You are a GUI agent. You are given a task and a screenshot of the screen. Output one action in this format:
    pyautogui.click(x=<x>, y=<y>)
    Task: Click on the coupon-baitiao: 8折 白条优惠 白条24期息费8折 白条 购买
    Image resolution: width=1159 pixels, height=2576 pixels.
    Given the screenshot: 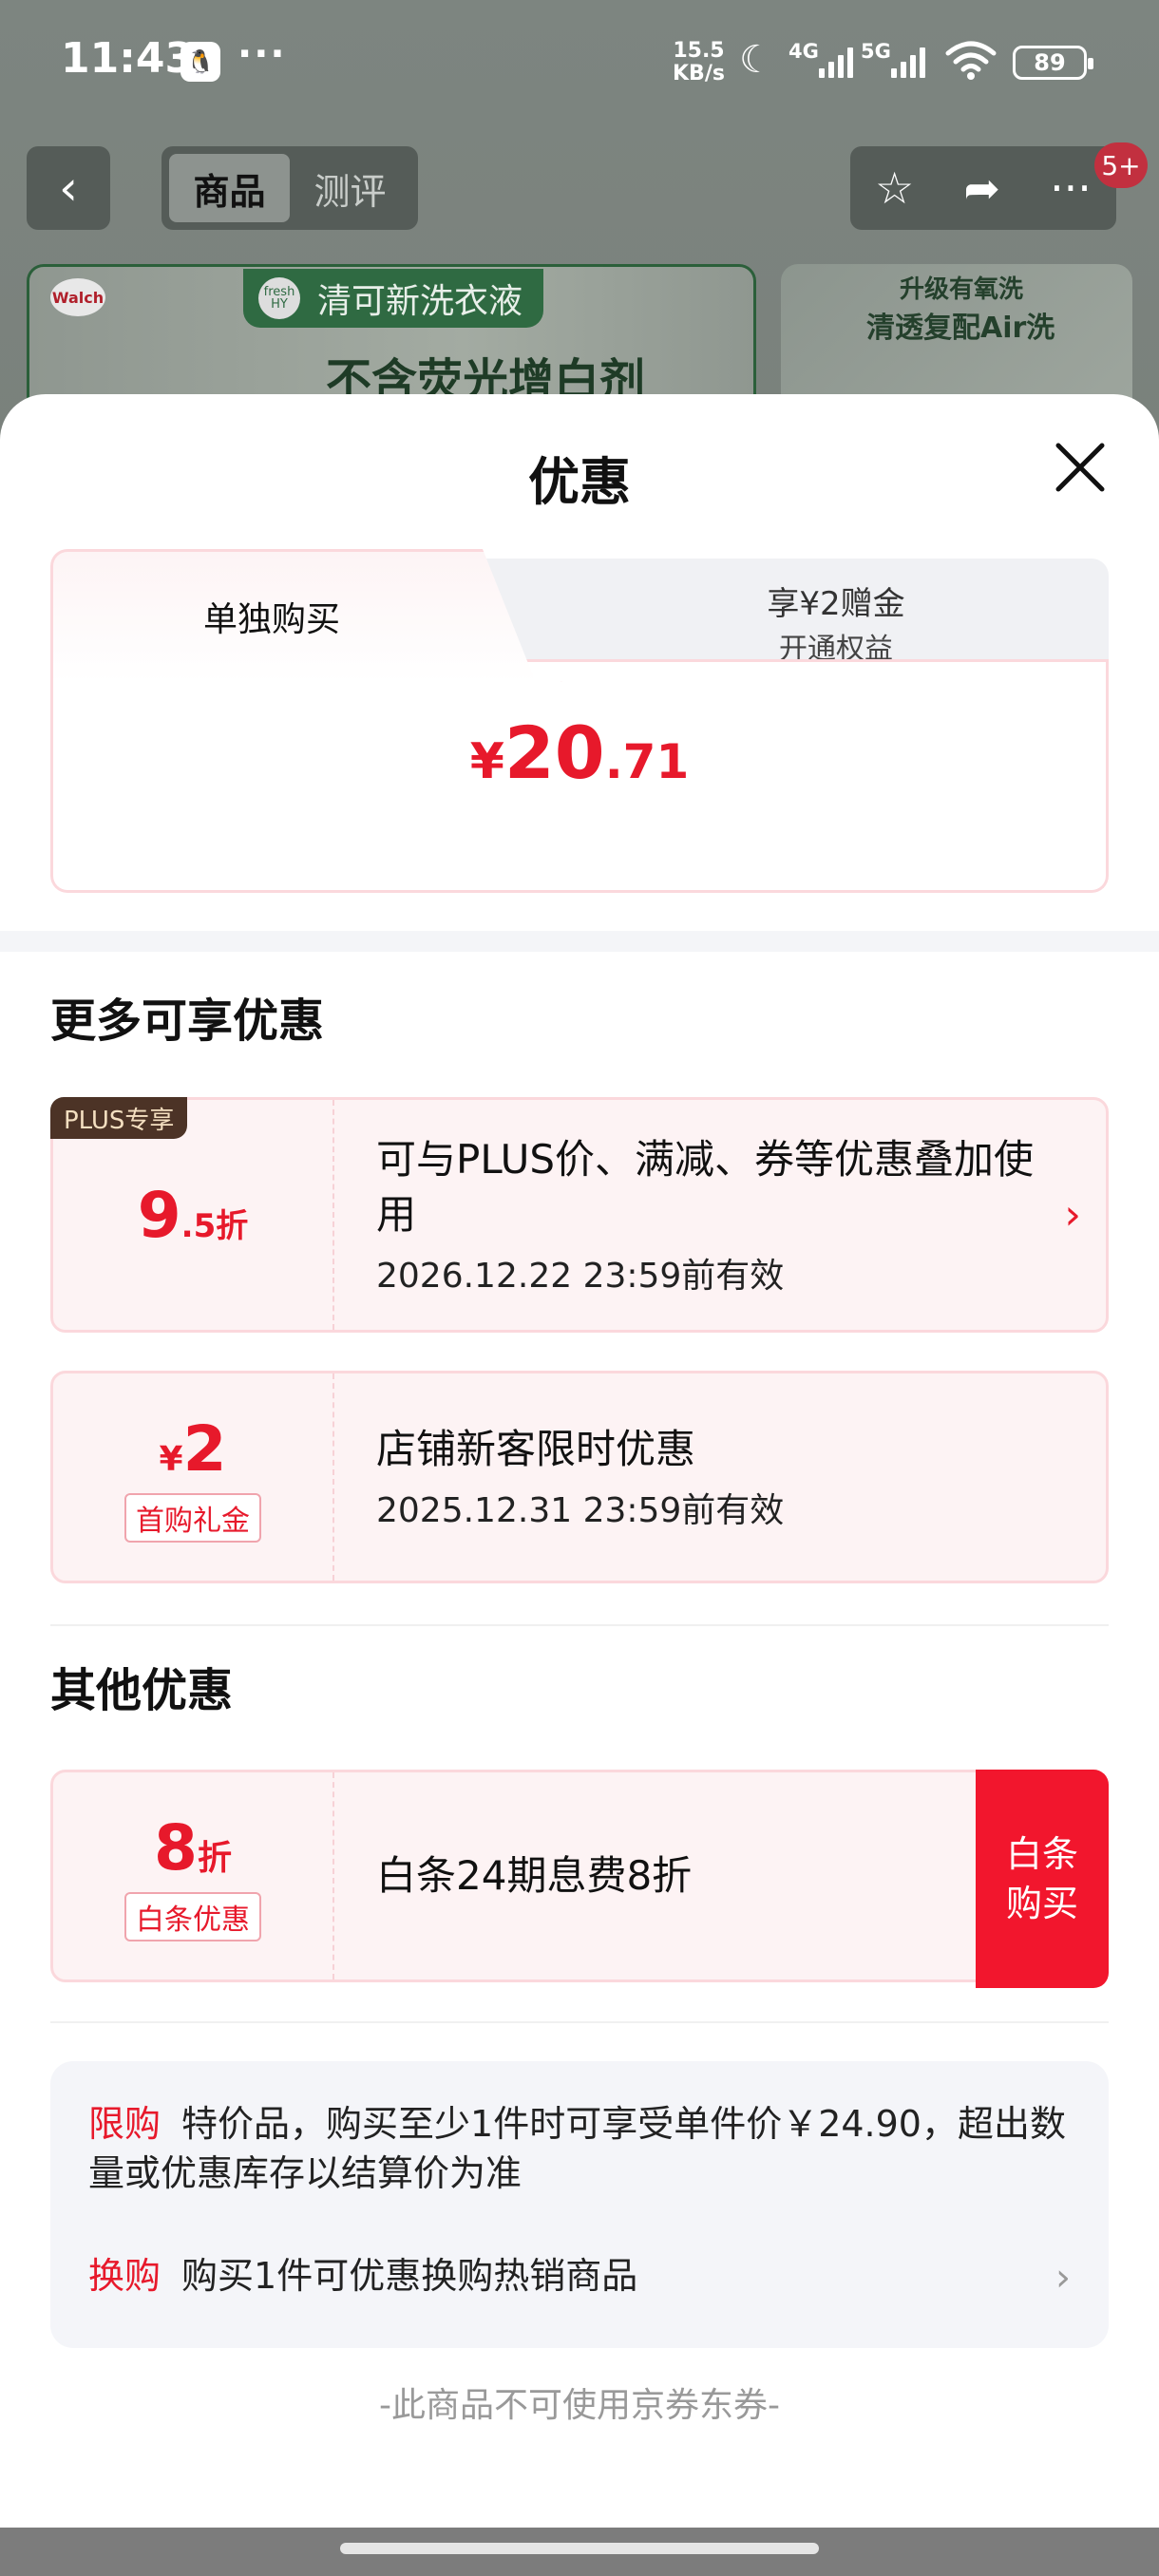 What is the action you would take?
    pyautogui.click(x=579, y=1879)
    